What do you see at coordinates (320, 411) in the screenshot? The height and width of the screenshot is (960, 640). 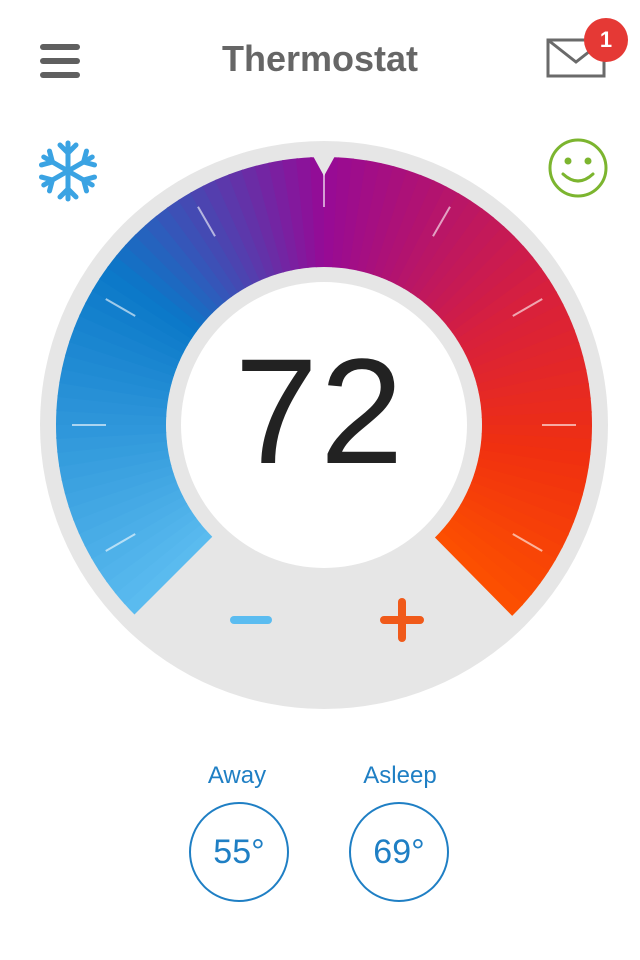 I see `current-temperature: 72` at bounding box center [320, 411].